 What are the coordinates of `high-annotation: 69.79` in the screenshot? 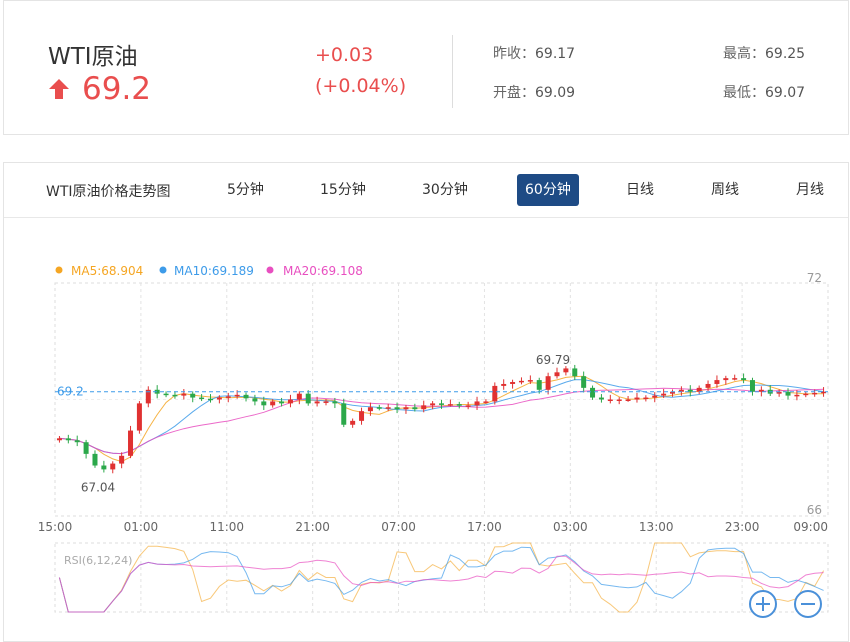 It's located at (553, 360).